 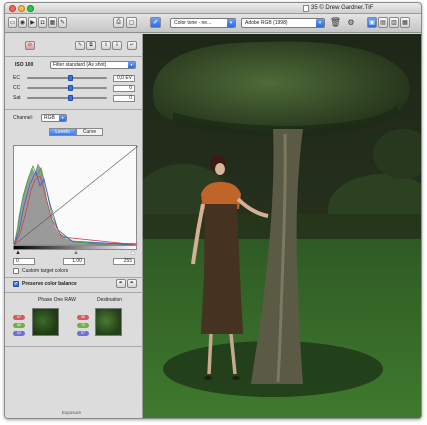 I want to click on color-mode-select: Color tone - ne... ▾, so click(x=203, y=23).